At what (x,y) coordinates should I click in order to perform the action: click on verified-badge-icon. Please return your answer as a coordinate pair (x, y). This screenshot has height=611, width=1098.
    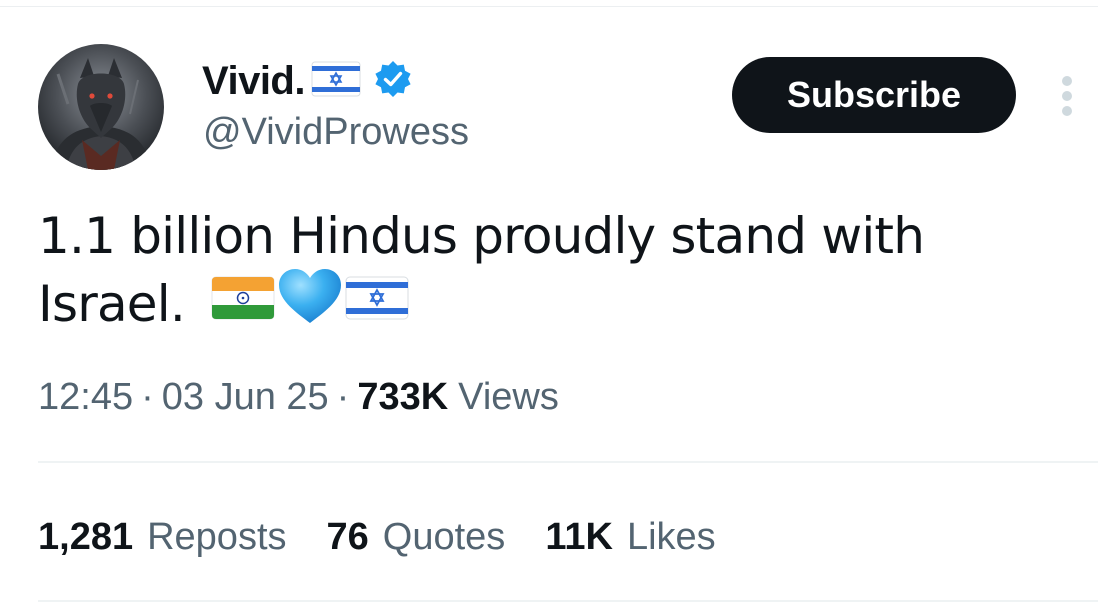
    Looking at the image, I should click on (393, 81).